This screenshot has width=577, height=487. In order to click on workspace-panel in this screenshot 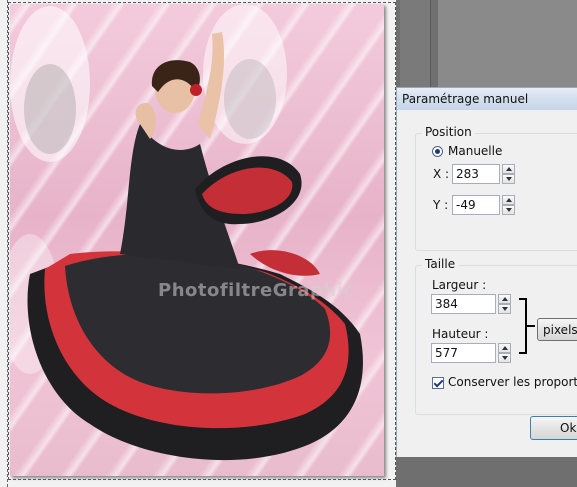, I will do `click(507, 45)`.